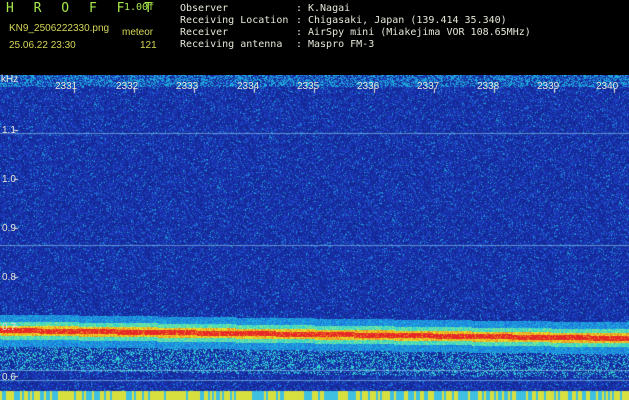 The image size is (629, 400). I want to click on file-name: KN9_2506222330.png, so click(59, 28).